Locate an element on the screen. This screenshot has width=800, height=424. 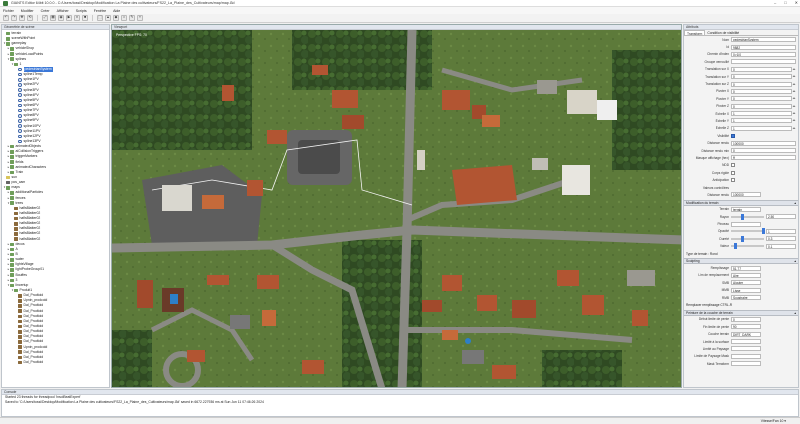
menu-scripts: Scripts is located at coordinates (81, 11).